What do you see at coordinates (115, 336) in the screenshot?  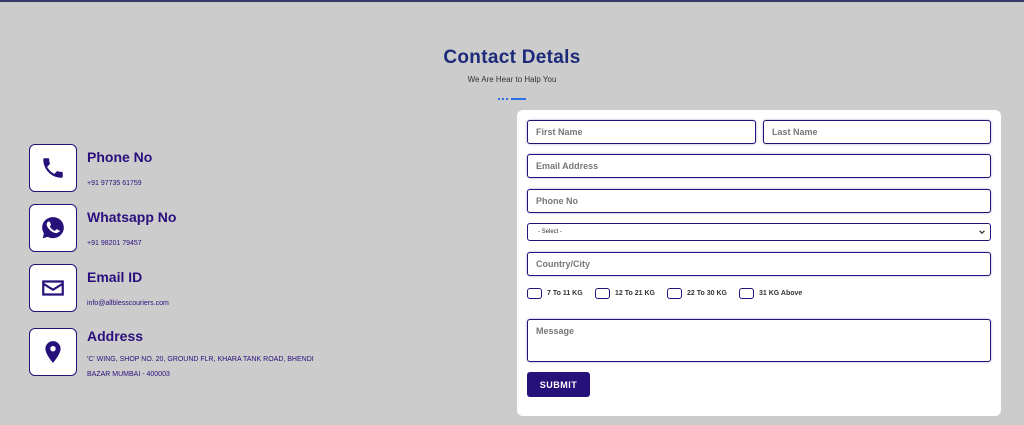 I see `contact-title: Address` at bounding box center [115, 336].